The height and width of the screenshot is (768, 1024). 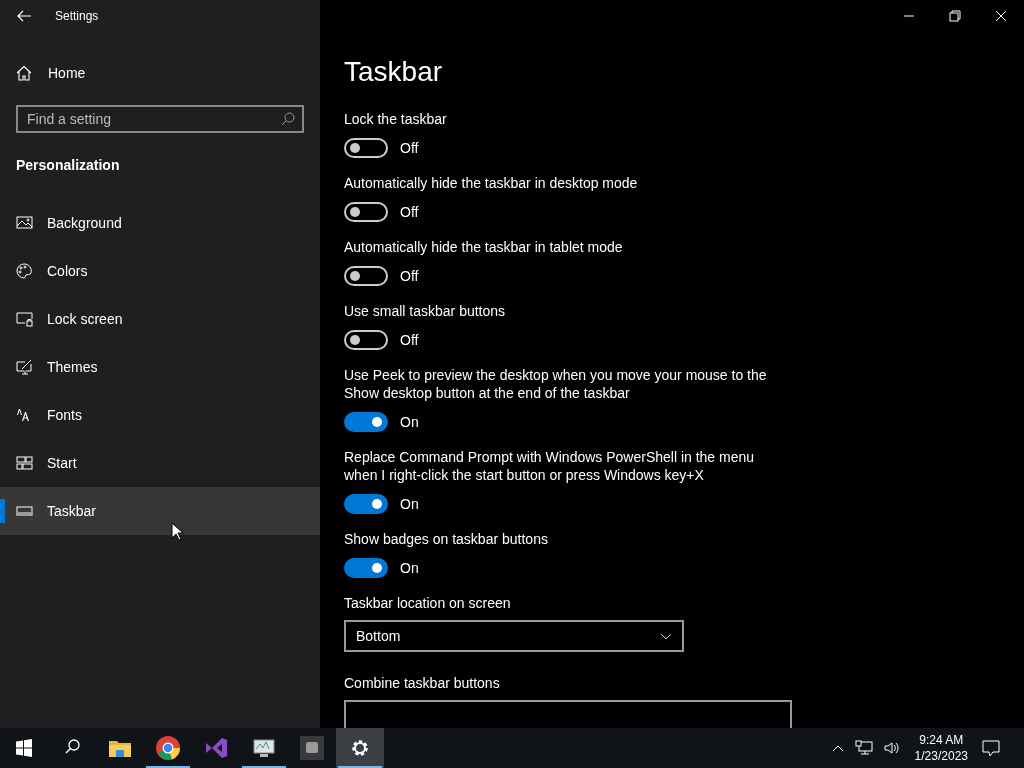 I want to click on nav-item: Background, so click(x=160, y=223).